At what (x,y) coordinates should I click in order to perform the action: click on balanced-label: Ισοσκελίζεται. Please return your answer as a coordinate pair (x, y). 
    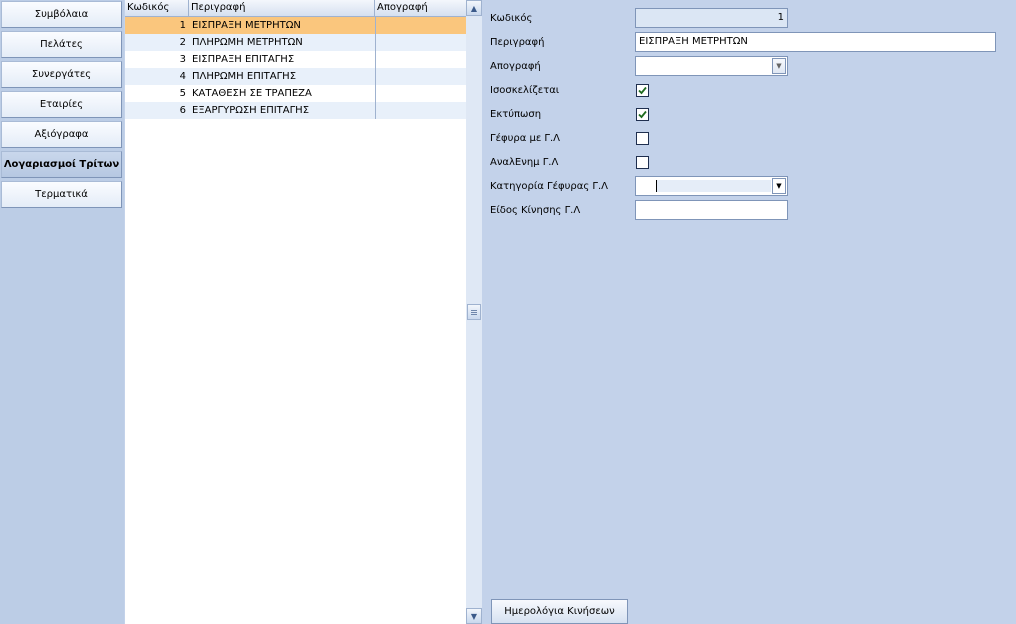
    Looking at the image, I should click on (525, 90).